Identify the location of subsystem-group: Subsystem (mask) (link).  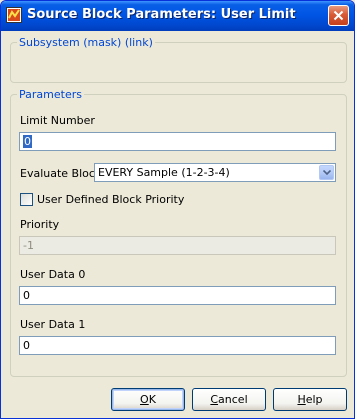
(178, 59).